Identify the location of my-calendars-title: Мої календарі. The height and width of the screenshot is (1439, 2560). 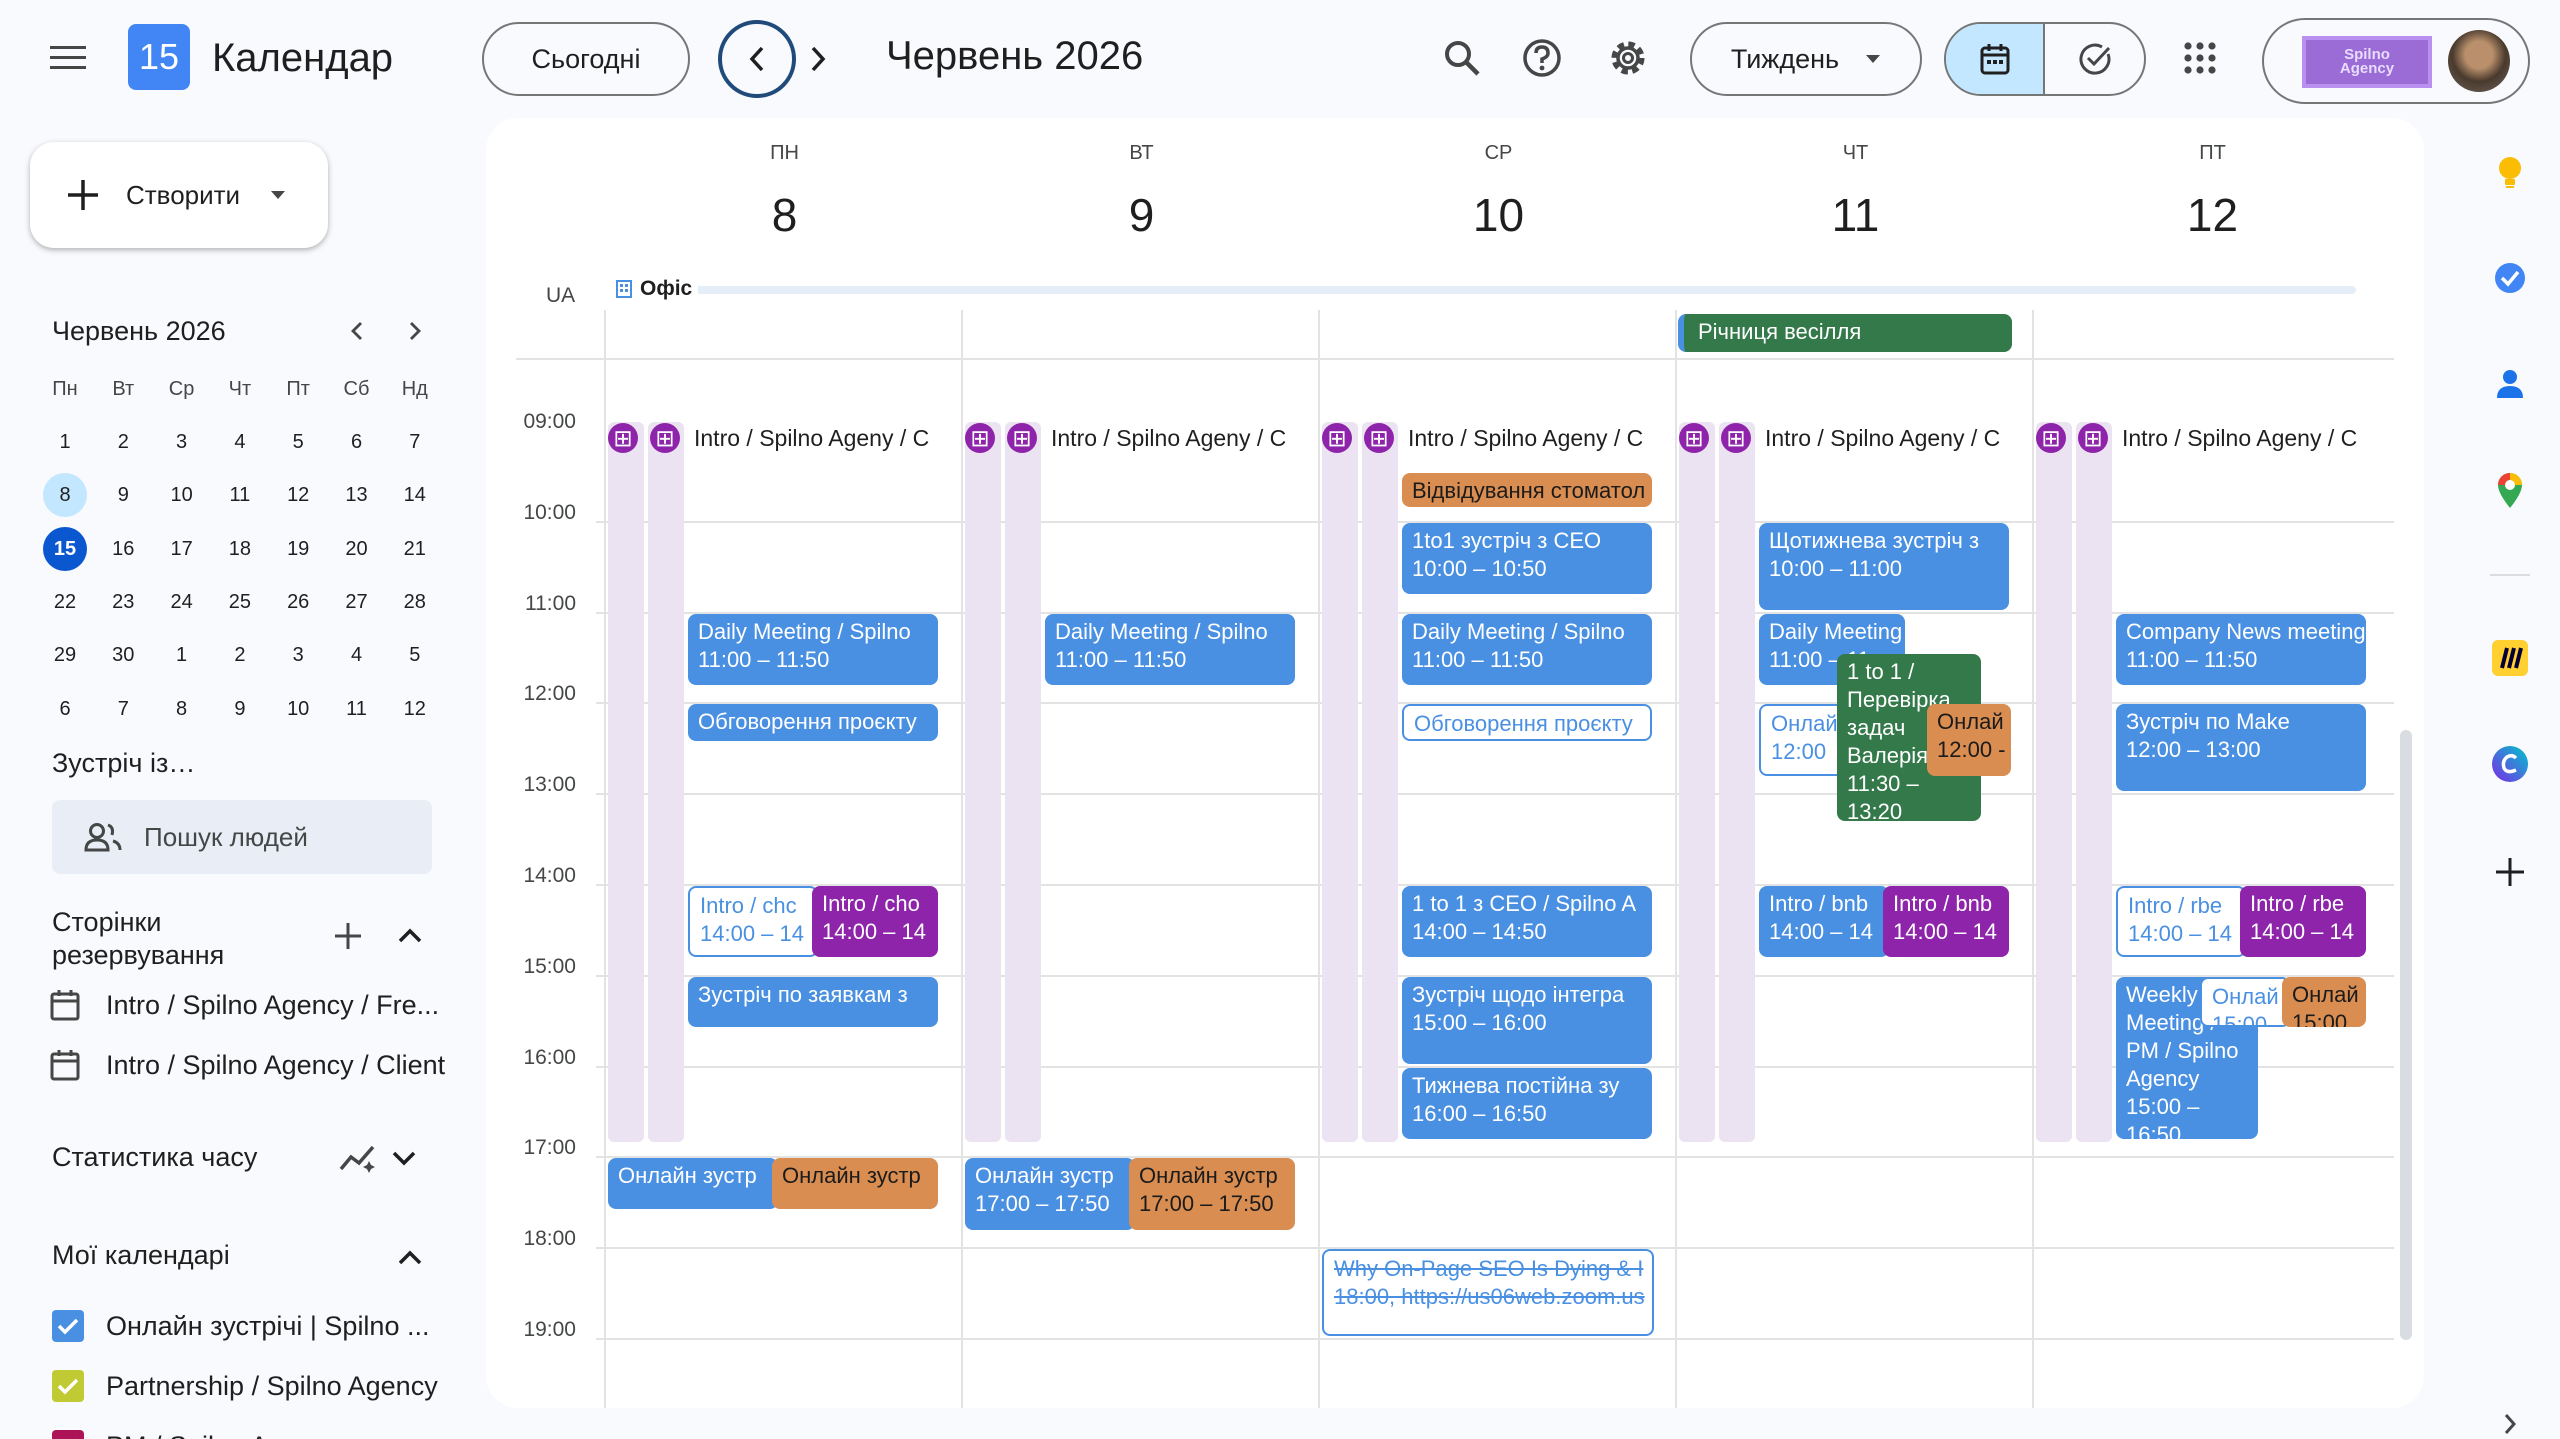
(141, 1255).